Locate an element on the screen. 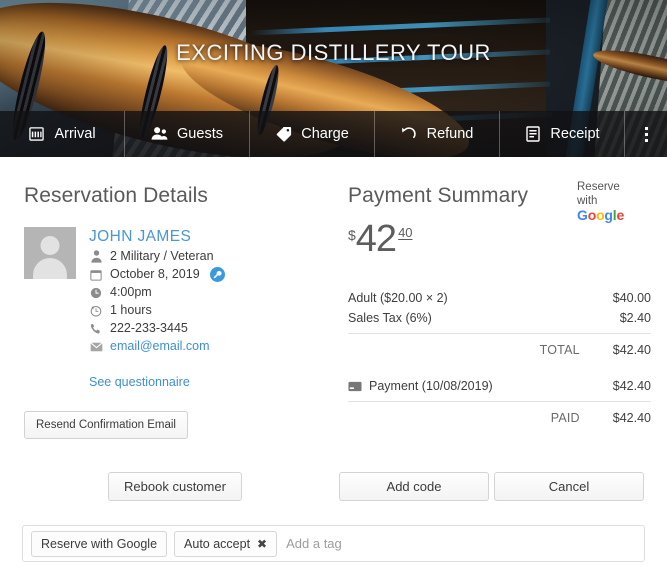 The height and width of the screenshot is (573, 667). add-tag-input is located at coordinates (460, 543).